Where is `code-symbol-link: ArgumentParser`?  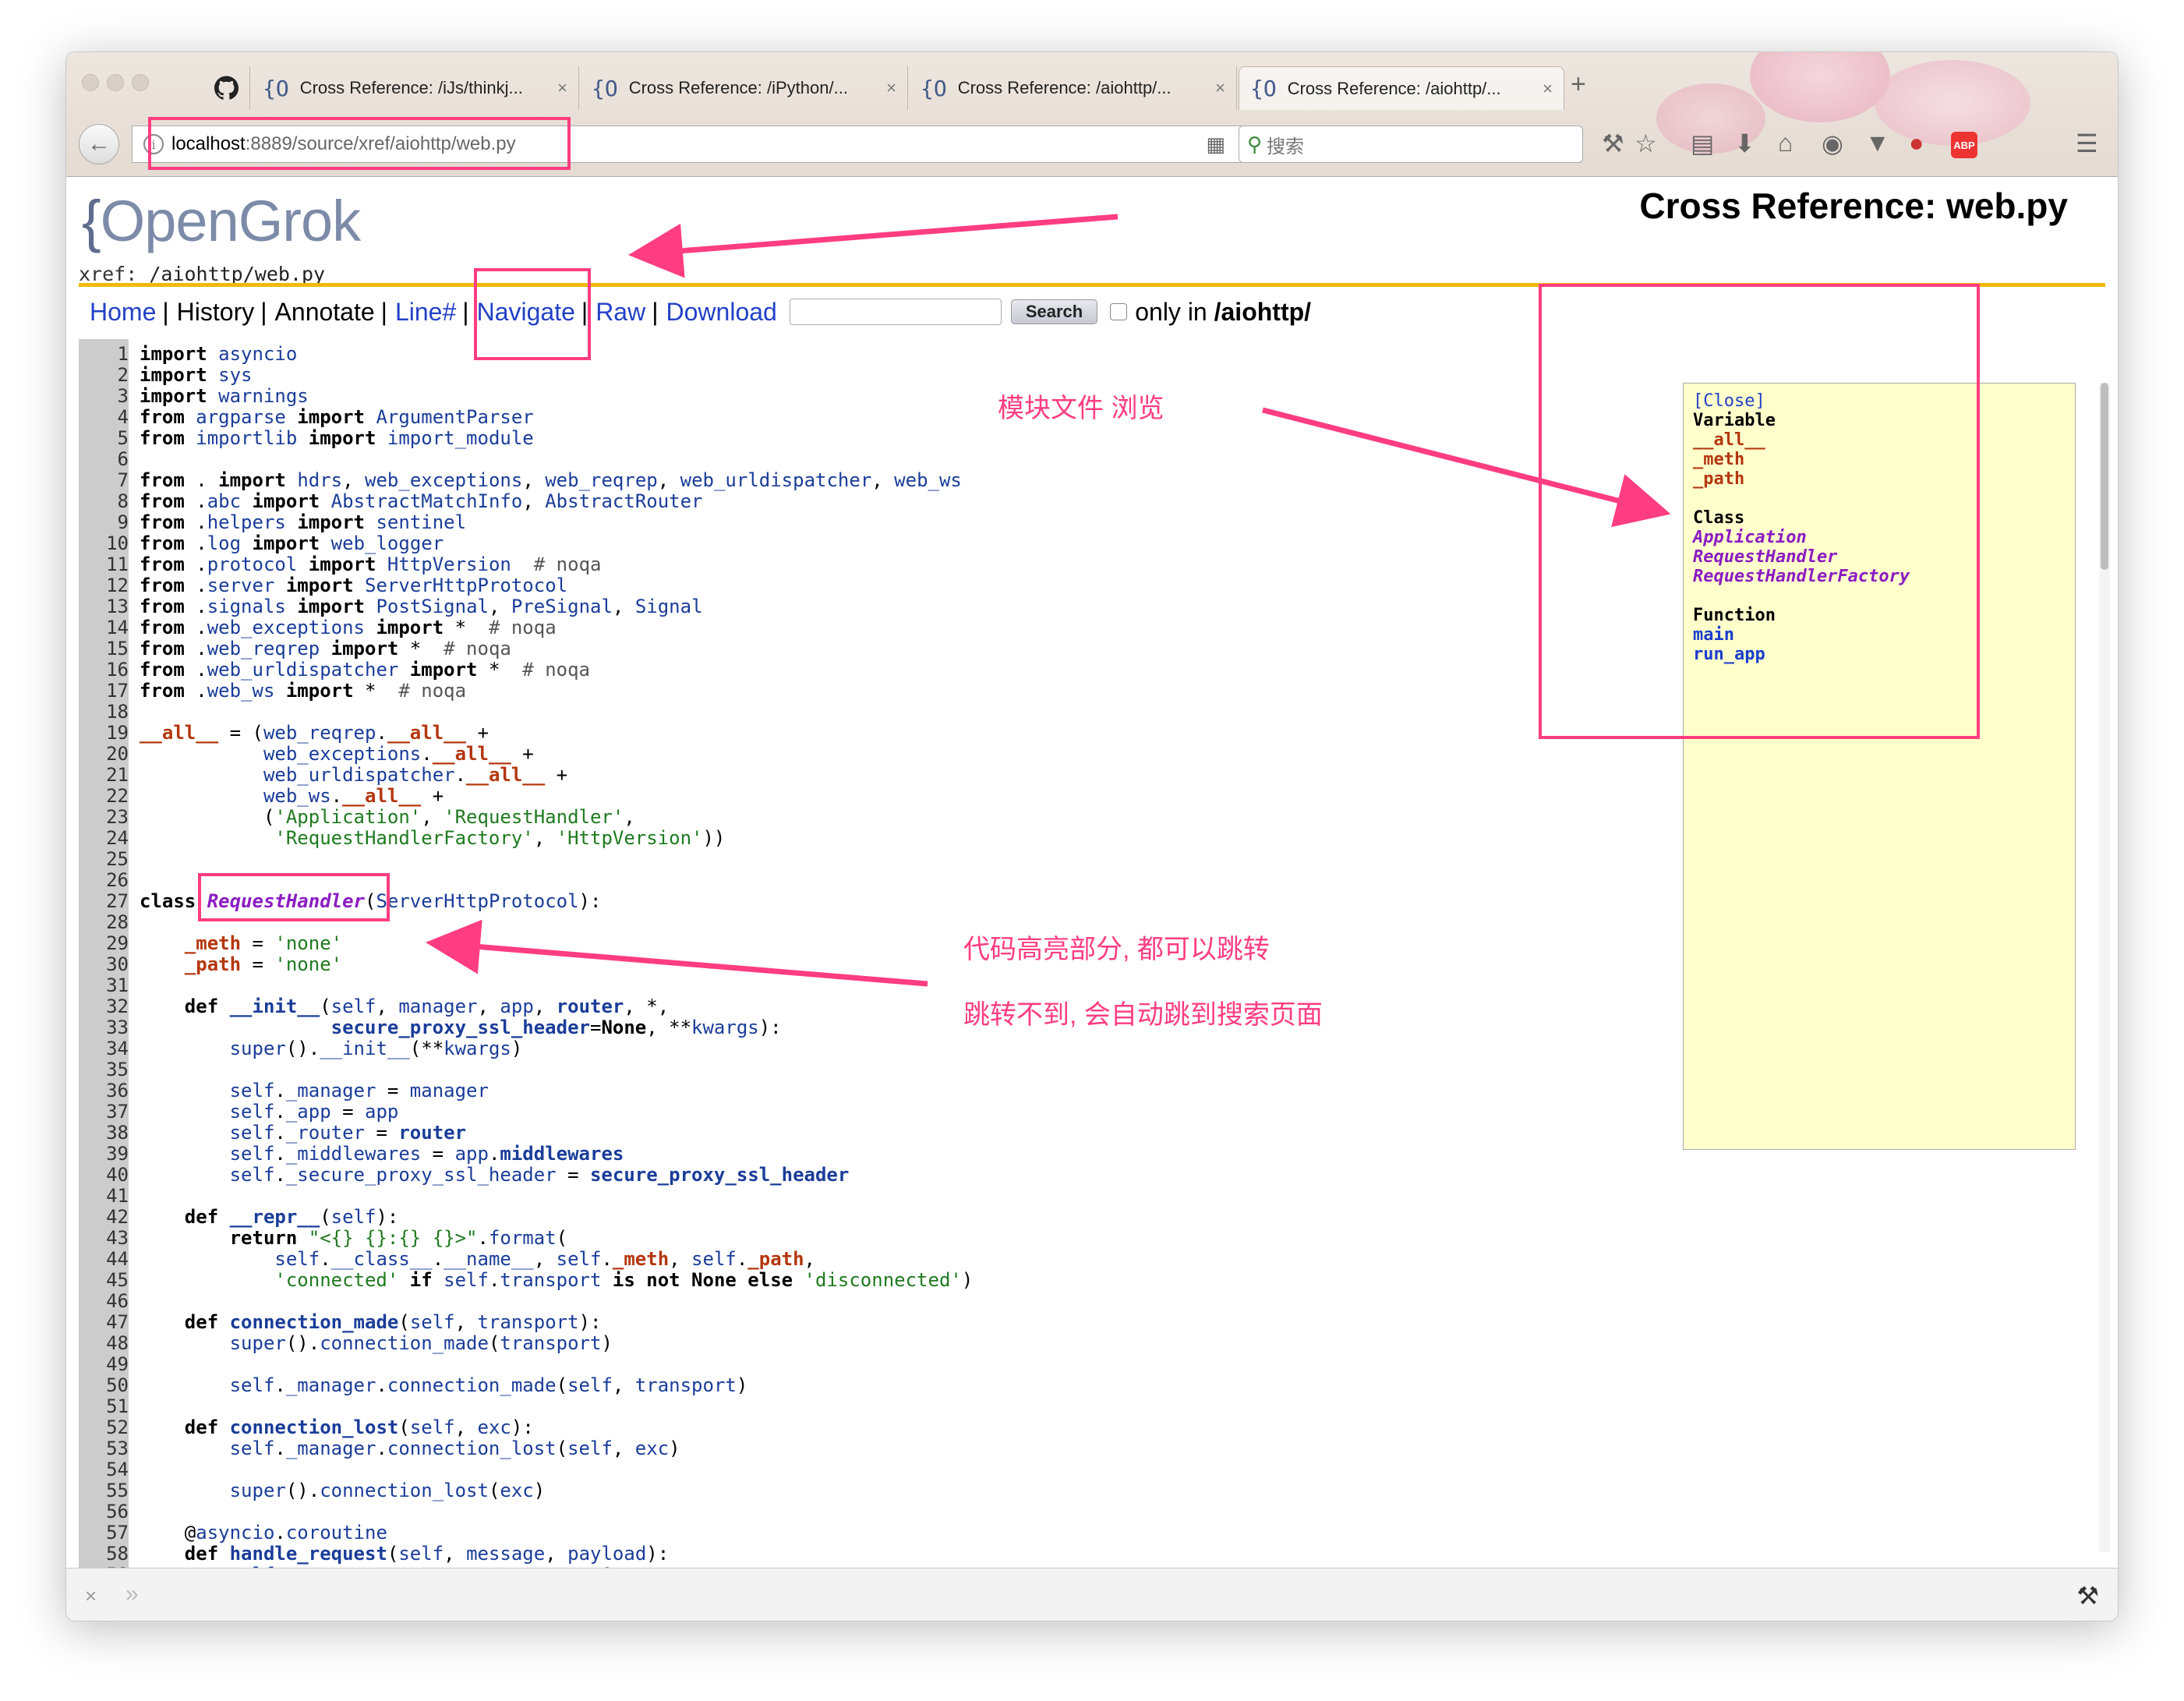
code-symbol-link: ArgumentParser is located at coordinates (454, 417).